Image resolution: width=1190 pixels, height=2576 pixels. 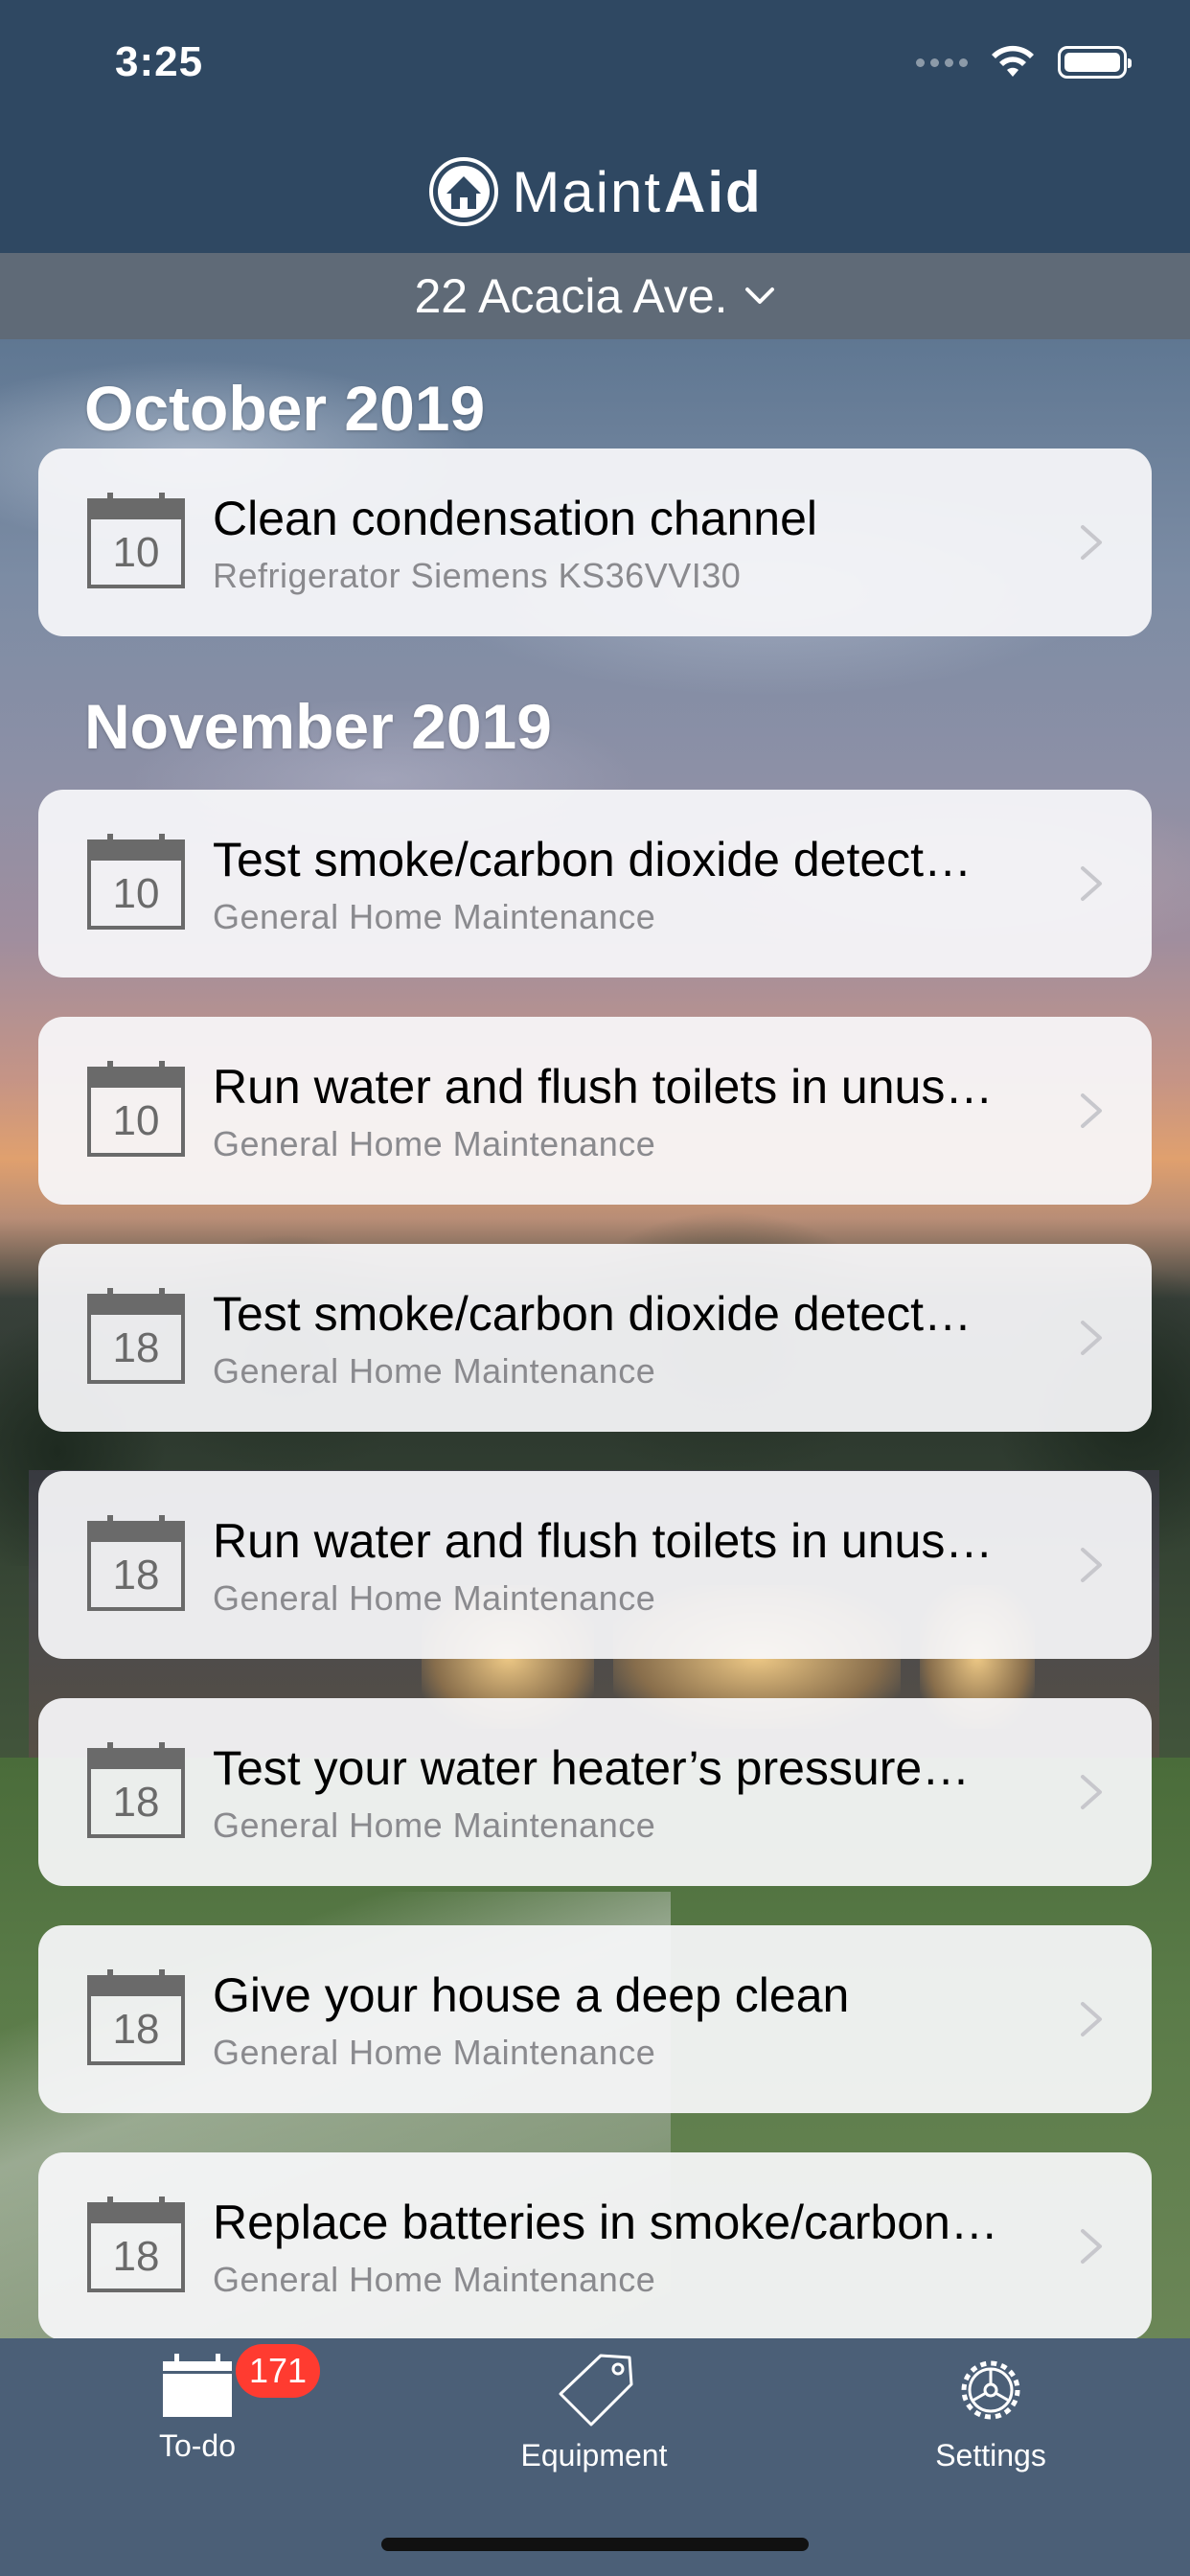 I want to click on task-title: Give your house a deep clean, so click(x=531, y=1995).